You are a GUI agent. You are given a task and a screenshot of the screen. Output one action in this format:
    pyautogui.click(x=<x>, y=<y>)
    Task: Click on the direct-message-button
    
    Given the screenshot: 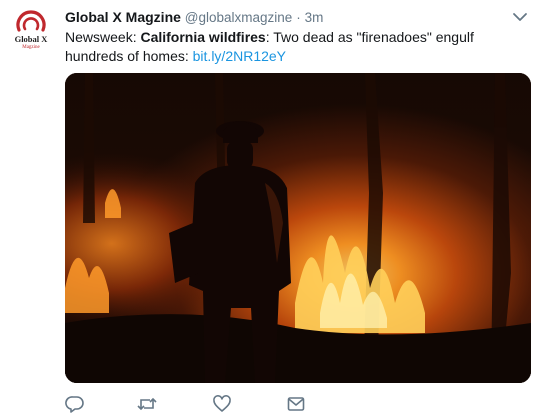 What is the action you would take?
    pyautogui.click(x=297, y=404)
    